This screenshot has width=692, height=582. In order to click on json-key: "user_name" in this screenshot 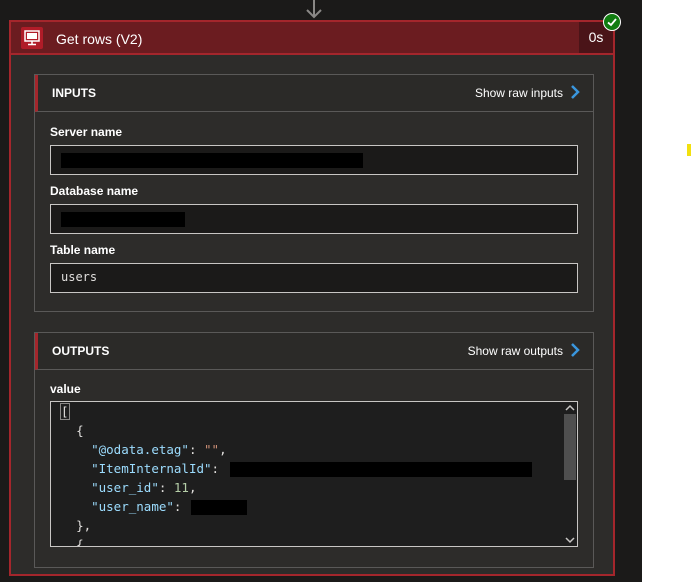, I will do `click(132, 506)`.